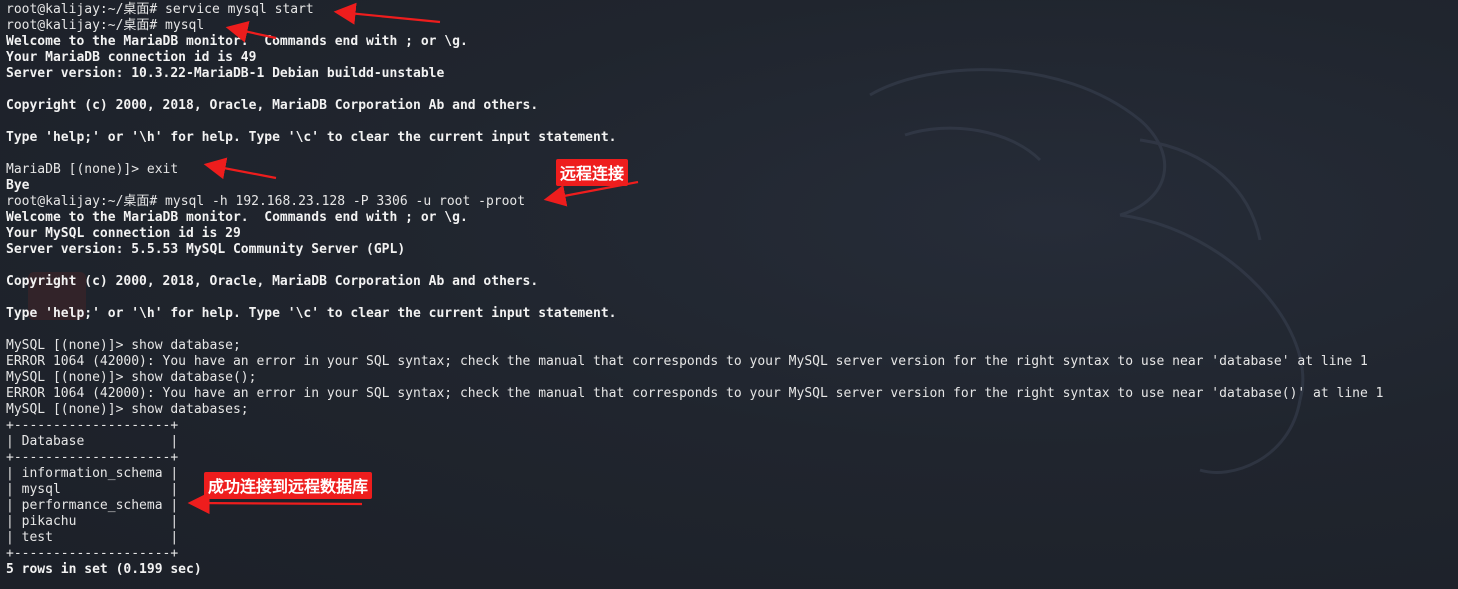 The width and height of the screenshot is (1458, 589). I want to click on annotation-success: 成功连接到远程数据库, so click(288, 485).